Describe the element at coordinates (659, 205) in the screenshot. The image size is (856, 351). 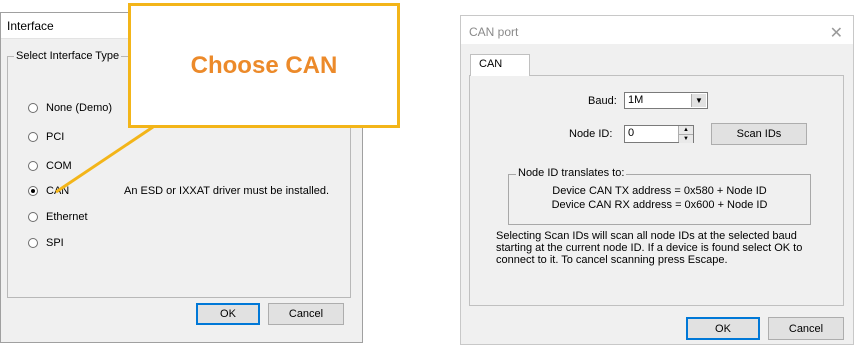
I see `rx-address-line: Device CAN RX address = 0x600 + Node ID` at that location.